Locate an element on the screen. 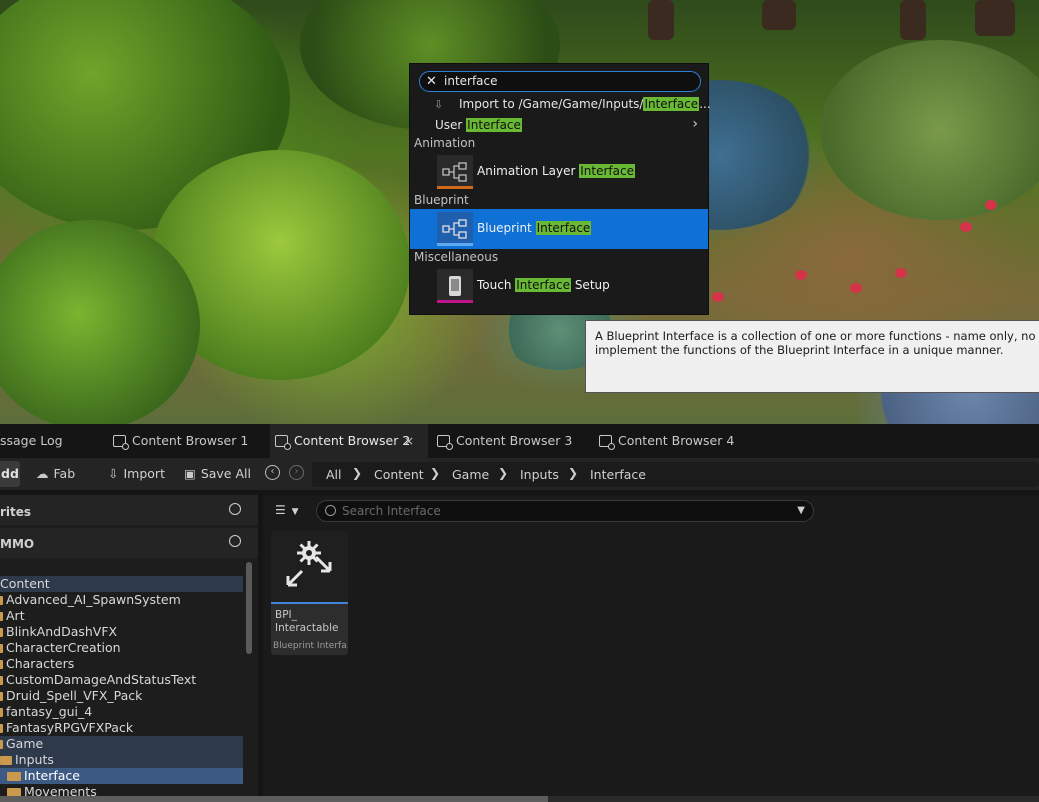  tree-label: Inputs is located at coordinates (34, 759).